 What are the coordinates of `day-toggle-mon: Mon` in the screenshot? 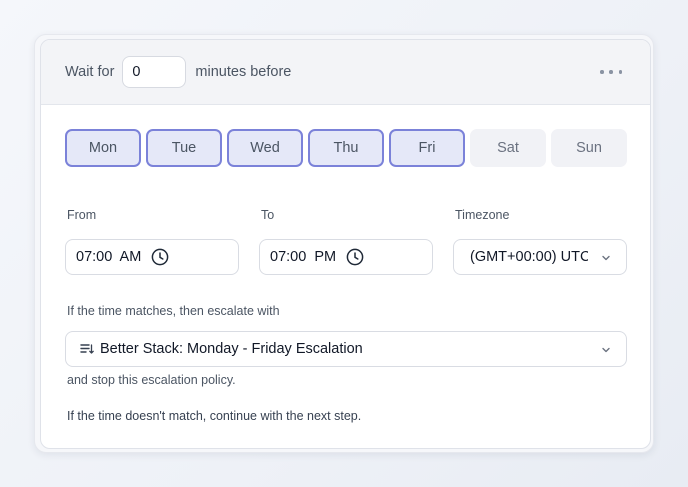 It's located at (103, 148).